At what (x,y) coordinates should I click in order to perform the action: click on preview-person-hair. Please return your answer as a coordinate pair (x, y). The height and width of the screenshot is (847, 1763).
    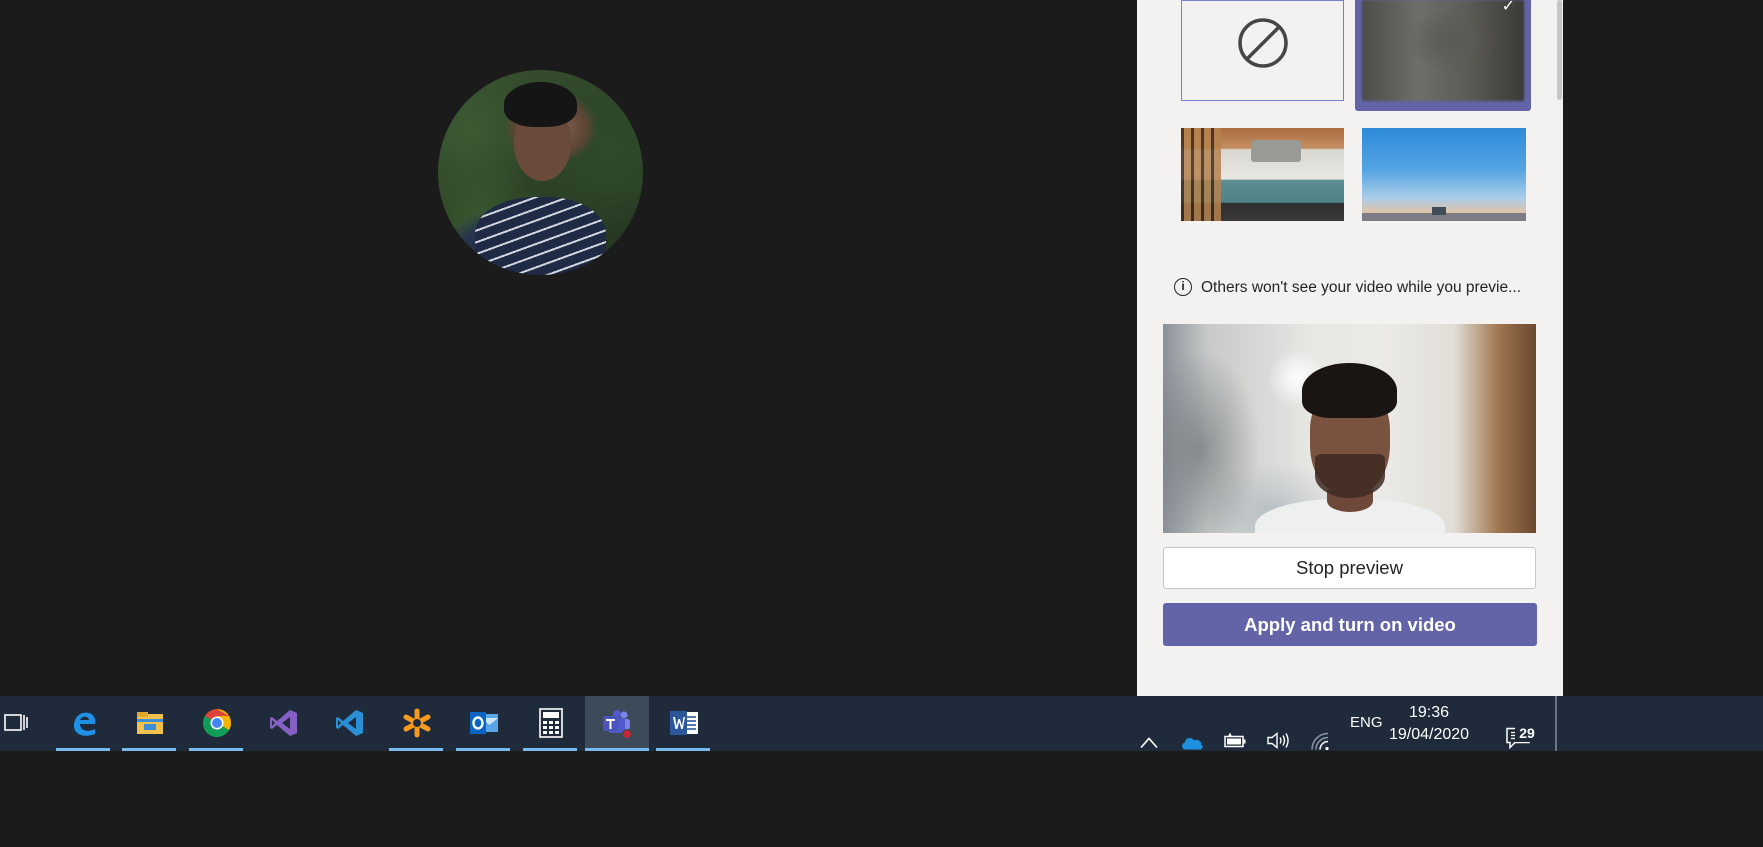
    Looking at the image, I should click on (1349, 390).